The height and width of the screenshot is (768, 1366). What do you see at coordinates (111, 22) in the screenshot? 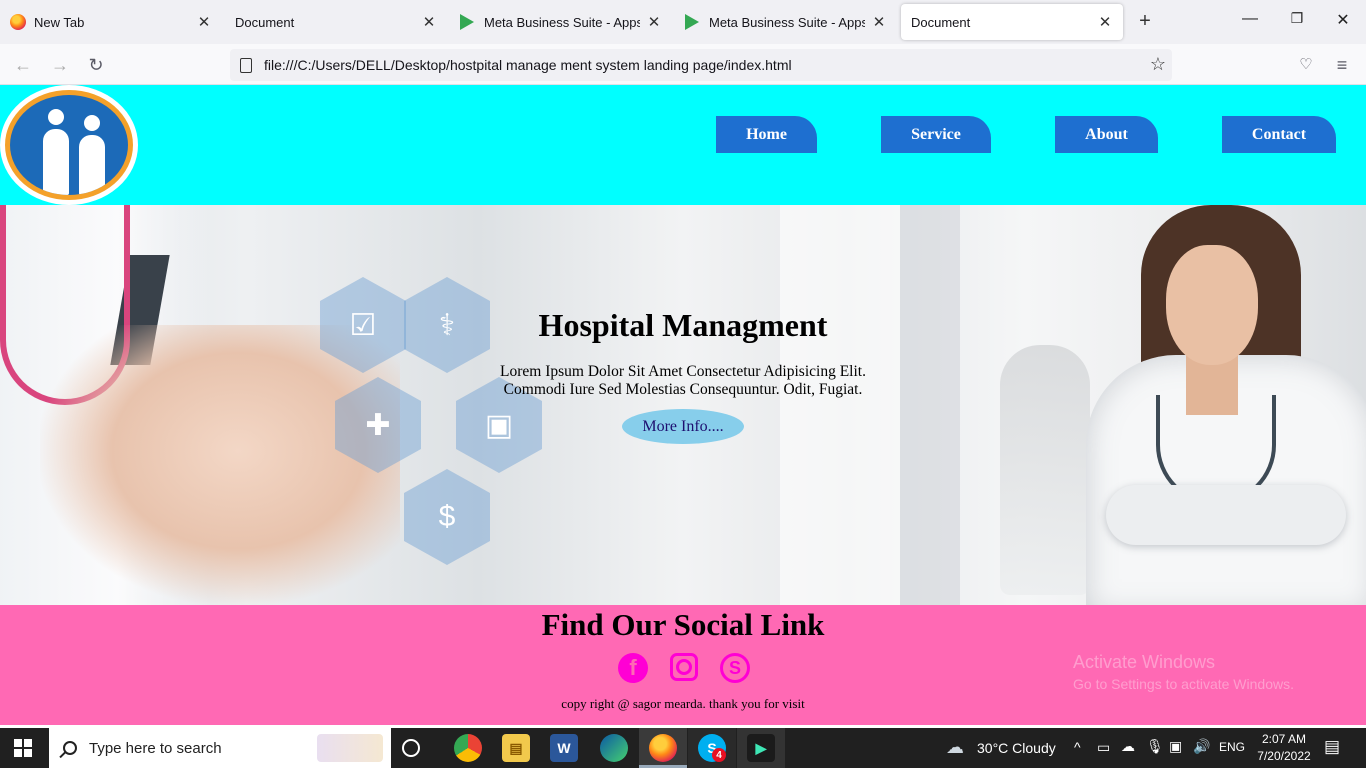
I see `tab-new-tab: New Tab ✕` at bounding box center [111, 22].